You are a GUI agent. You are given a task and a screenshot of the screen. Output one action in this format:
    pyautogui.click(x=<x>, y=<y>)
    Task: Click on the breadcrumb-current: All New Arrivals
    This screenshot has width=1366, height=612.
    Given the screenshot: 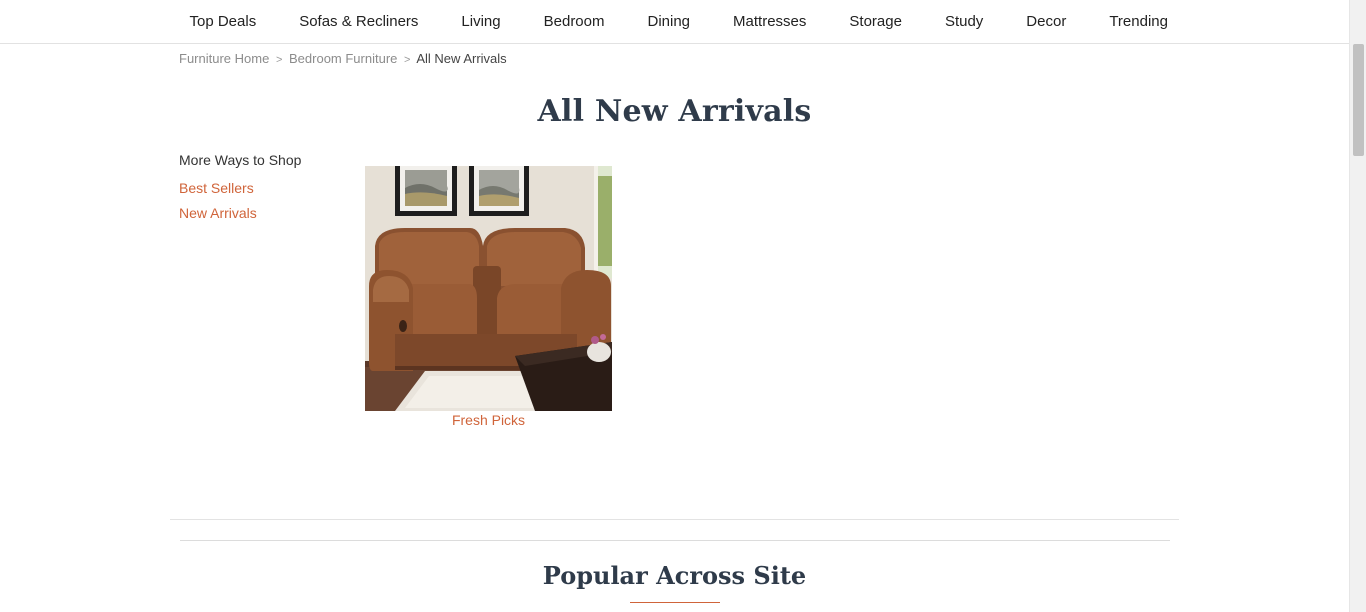 What is the action you would take?
    pyautogui.click(x=461, y=58)
    